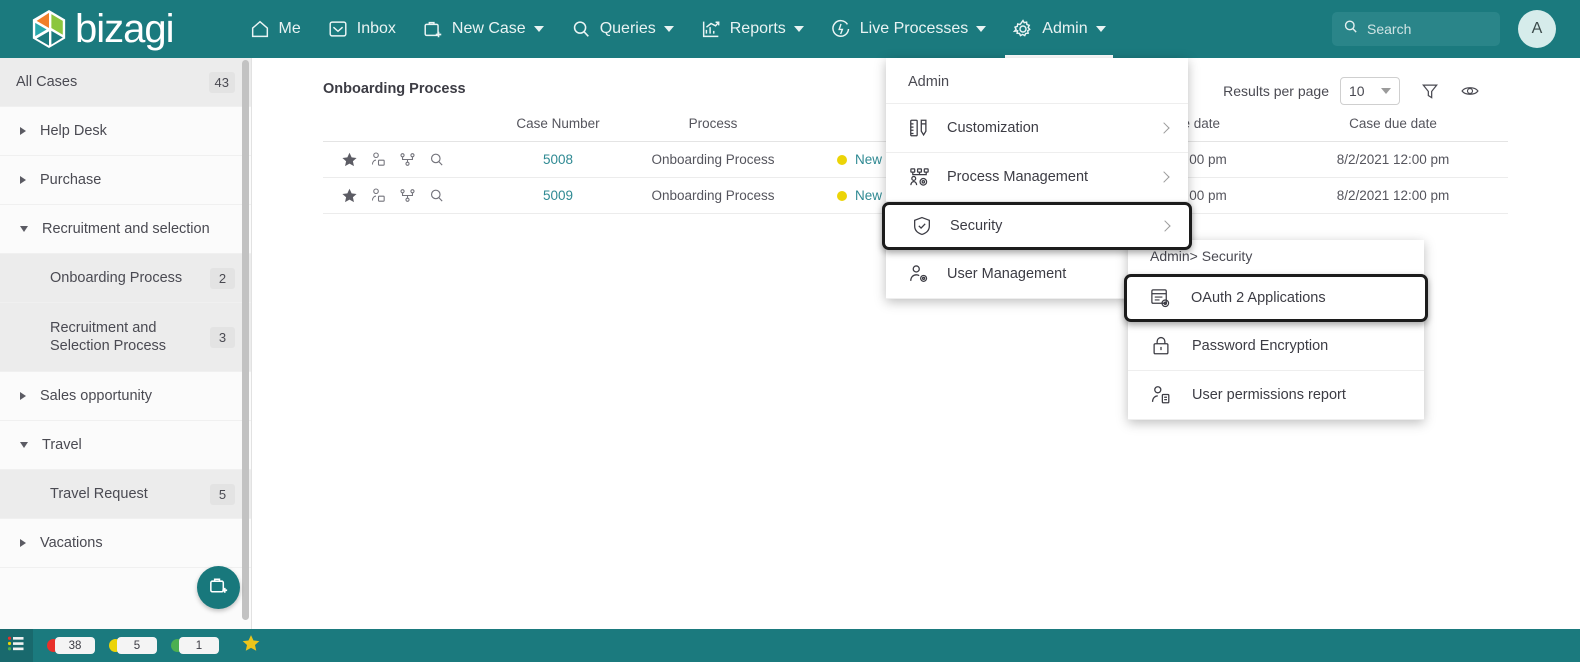 Image resolution: width=1580 pixels, height=662 pixels. What do you see at coordinates (73, 130) in the screenshot?
I see `sidebar-item-label: Help Desk` at bounding box center [73, 130].